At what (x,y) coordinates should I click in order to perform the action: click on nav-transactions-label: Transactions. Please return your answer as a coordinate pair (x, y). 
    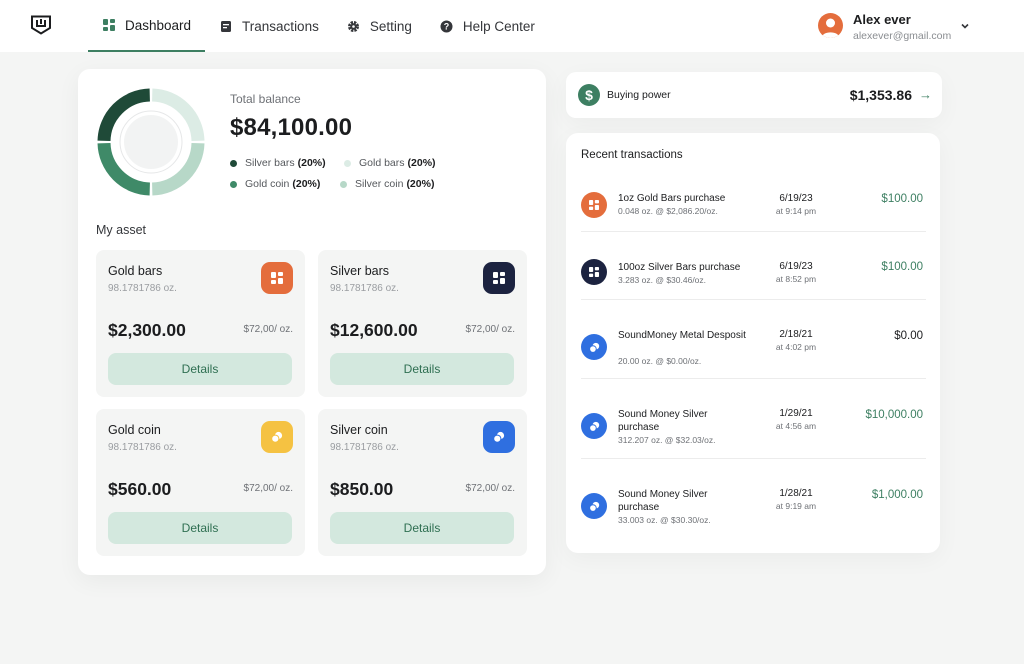
    Looking at the image, I should click on (280, 26).